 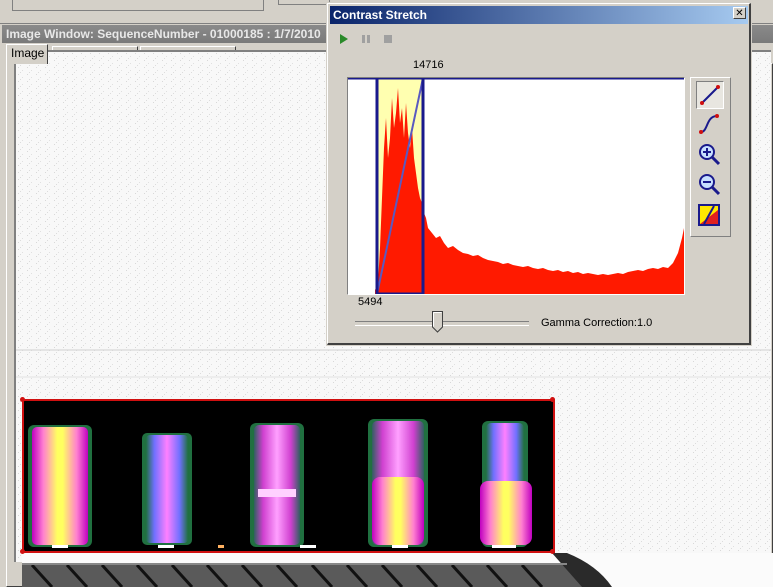 I want to click on zoom-out-button, so click(x=710, y=185).